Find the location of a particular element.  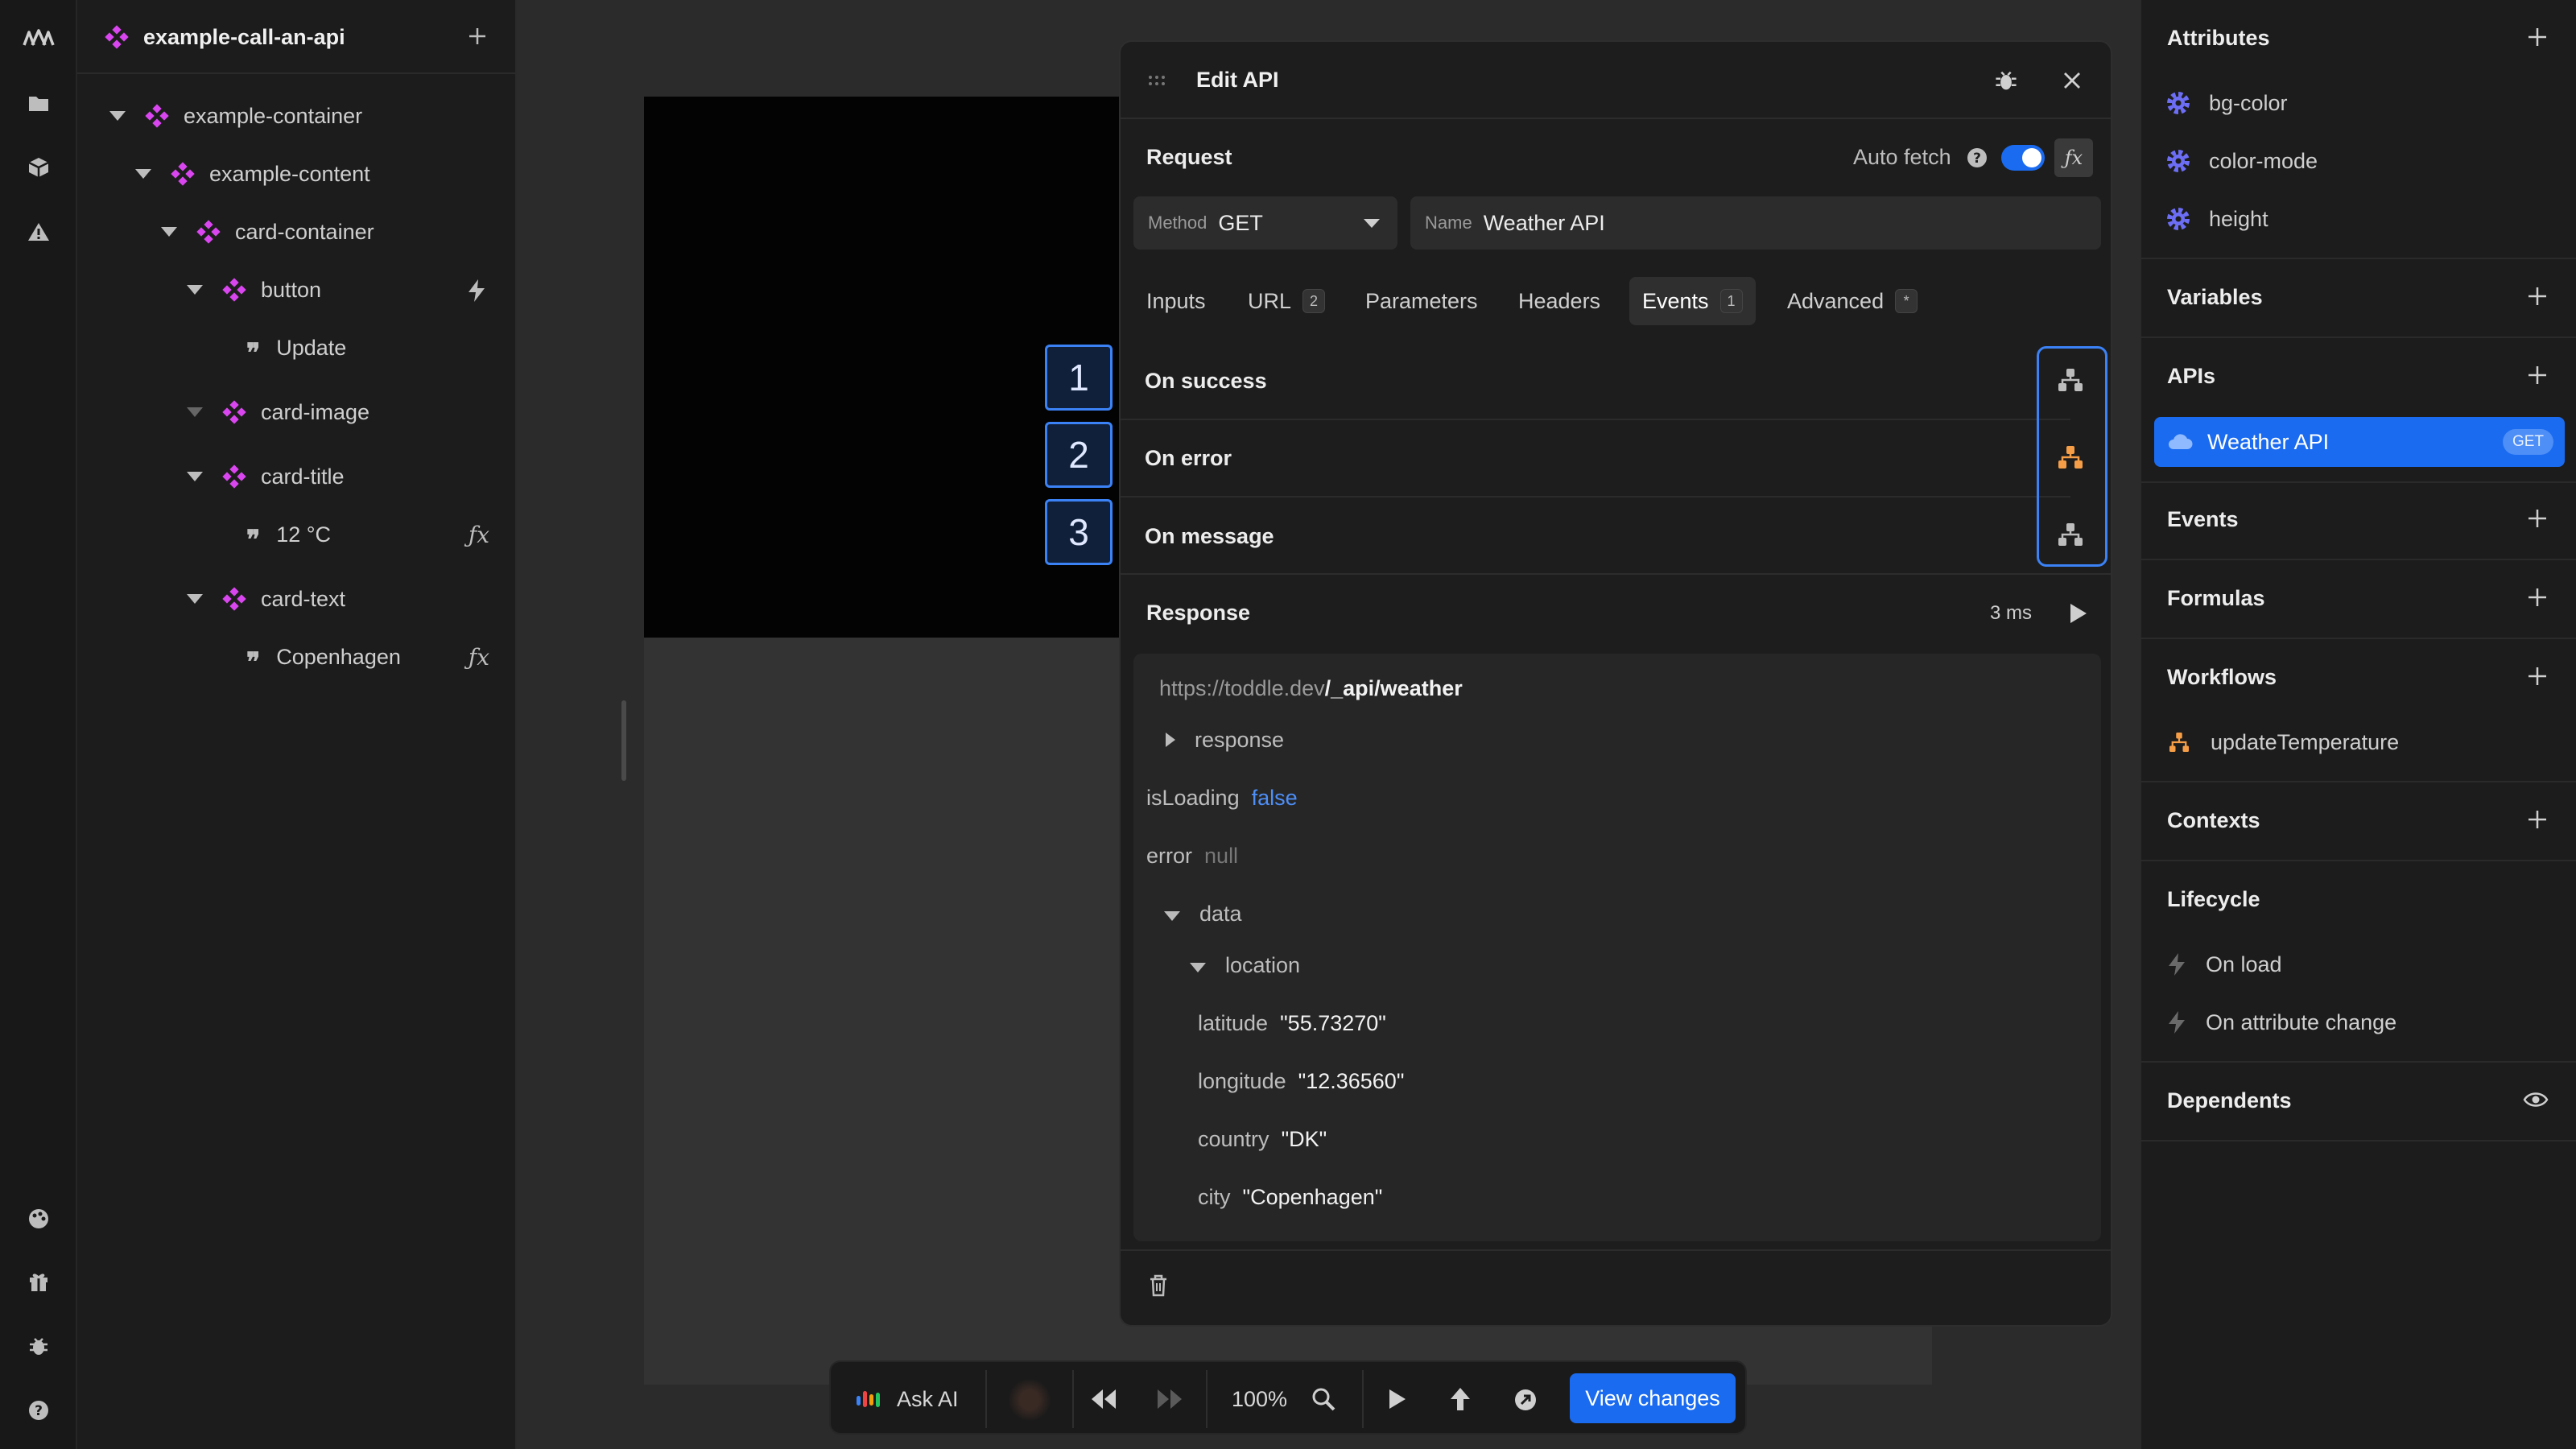

avatar is located at coordinates (1029, 1400).